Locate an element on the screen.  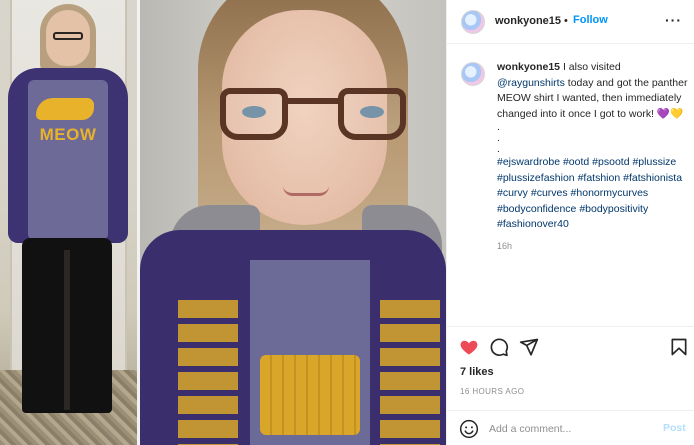
bookmark-icon is located at coordinates (679, 347).